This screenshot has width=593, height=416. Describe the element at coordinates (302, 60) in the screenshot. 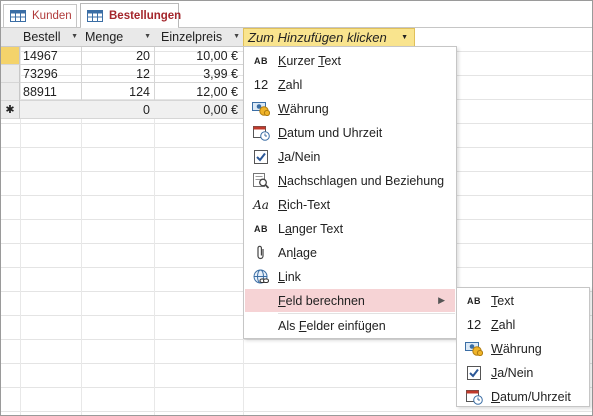

I see `label-part: urzer` at that location.